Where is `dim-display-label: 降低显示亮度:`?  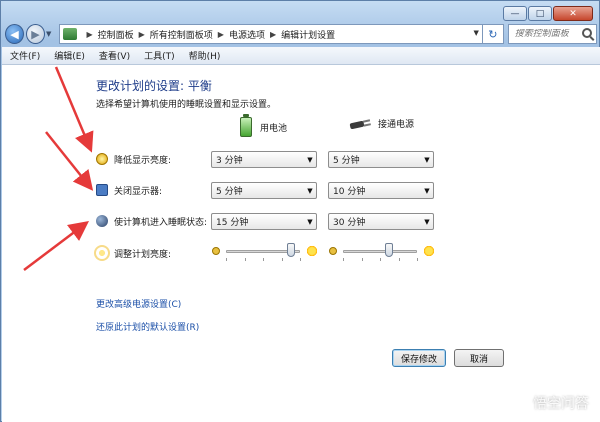
dim-display-label: 降低显示亮度: is located at coordinates (143, 160).